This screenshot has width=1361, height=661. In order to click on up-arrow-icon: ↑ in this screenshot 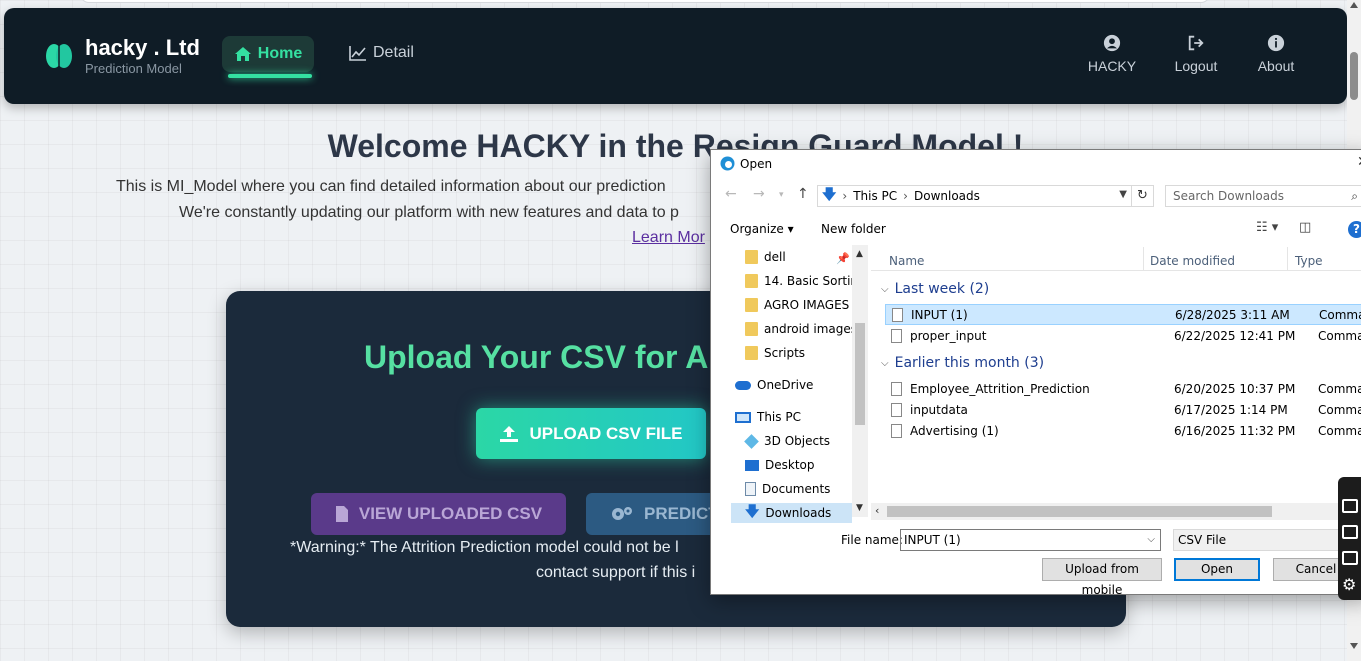, I will do `click(803, 194)`.